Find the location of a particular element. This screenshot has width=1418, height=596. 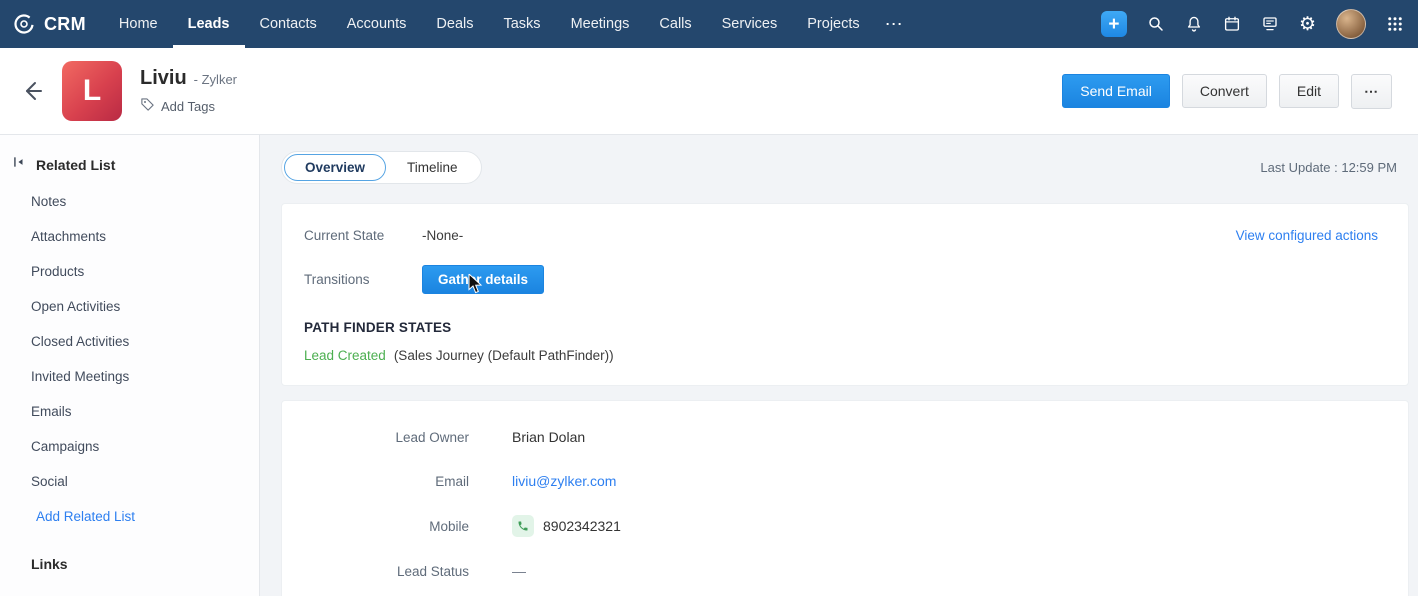

links-section-title: Links is located at coordinates (49, 564).